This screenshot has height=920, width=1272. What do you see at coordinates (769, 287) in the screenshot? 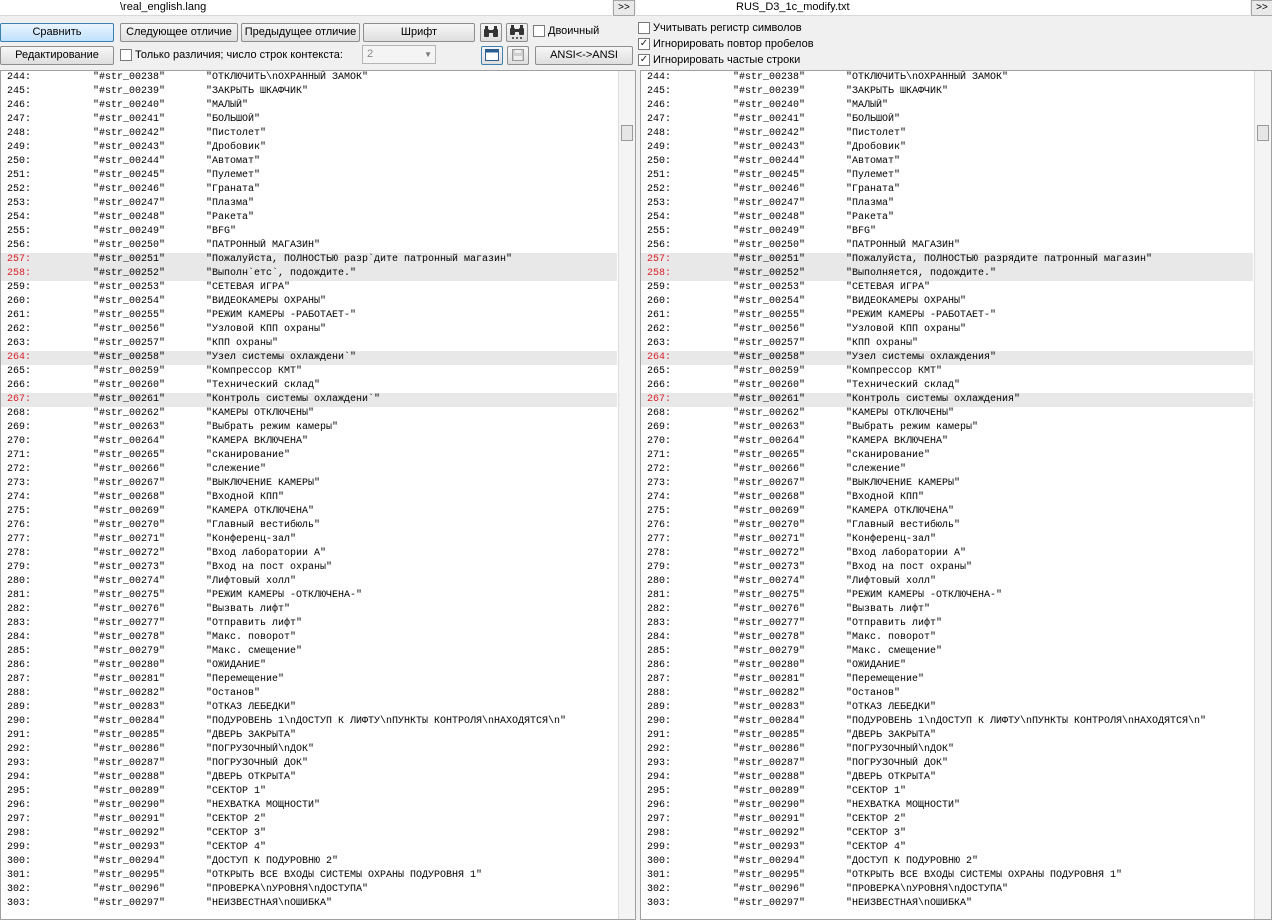
I see `line-key: "#str_00253"` at bounding box center [769, 287].